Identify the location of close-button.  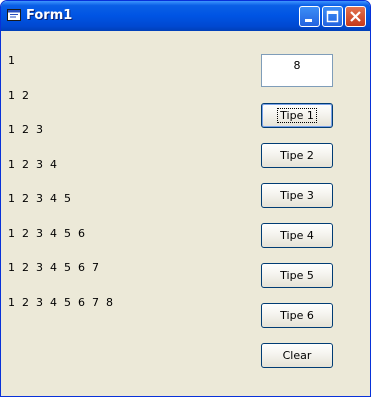
(355, 16).